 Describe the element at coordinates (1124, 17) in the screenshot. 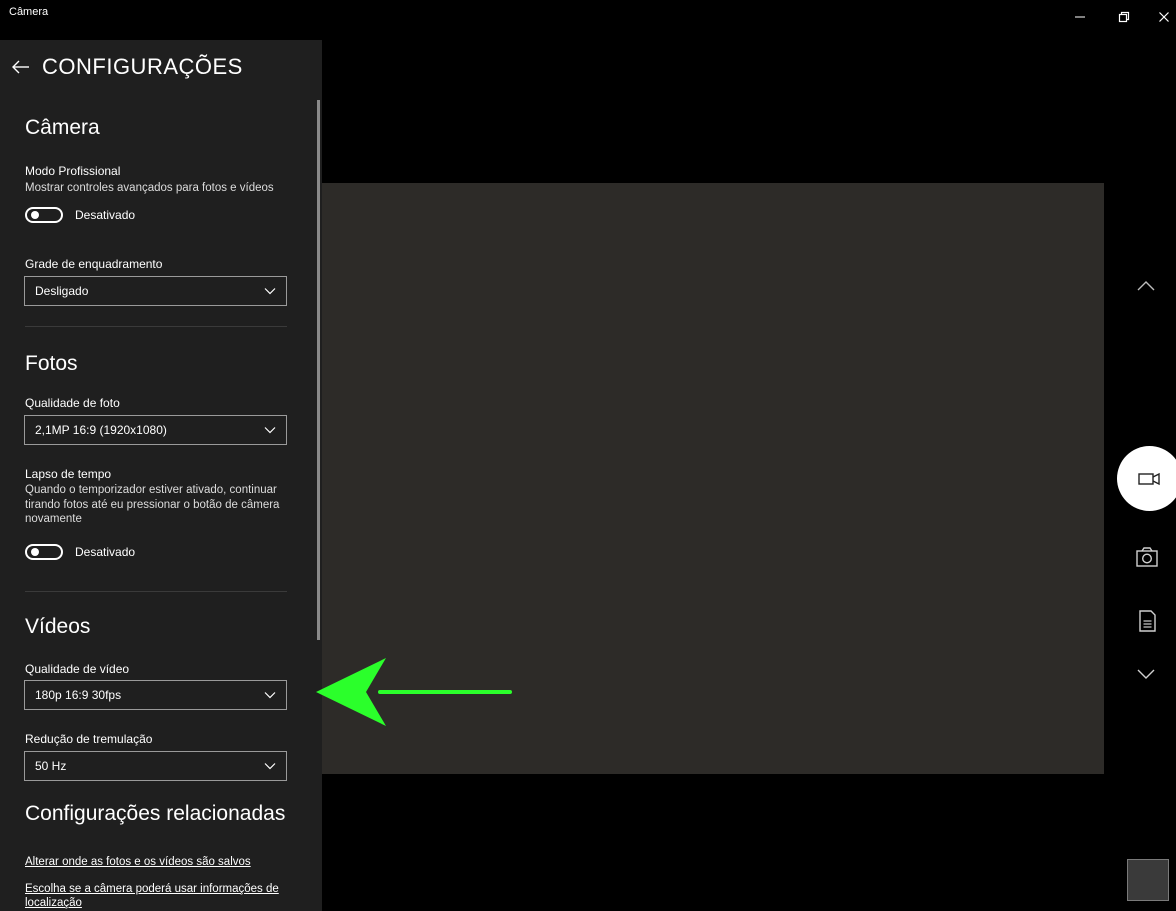

I see `restore-icon` at that location.